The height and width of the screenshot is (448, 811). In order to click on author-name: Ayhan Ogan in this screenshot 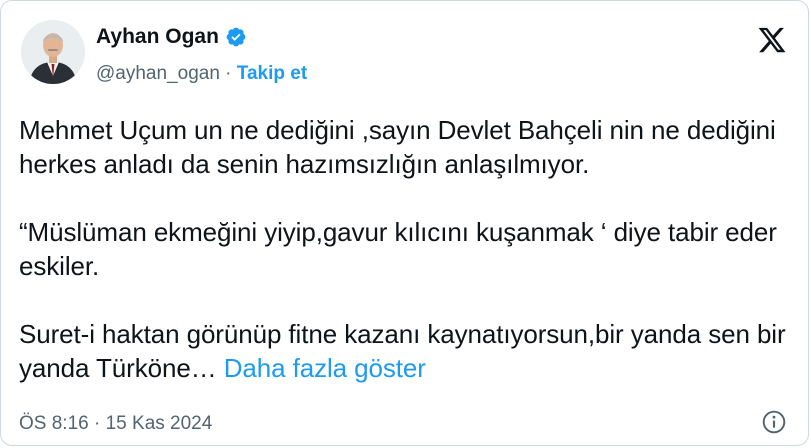, I will do `click(157, 37)`.